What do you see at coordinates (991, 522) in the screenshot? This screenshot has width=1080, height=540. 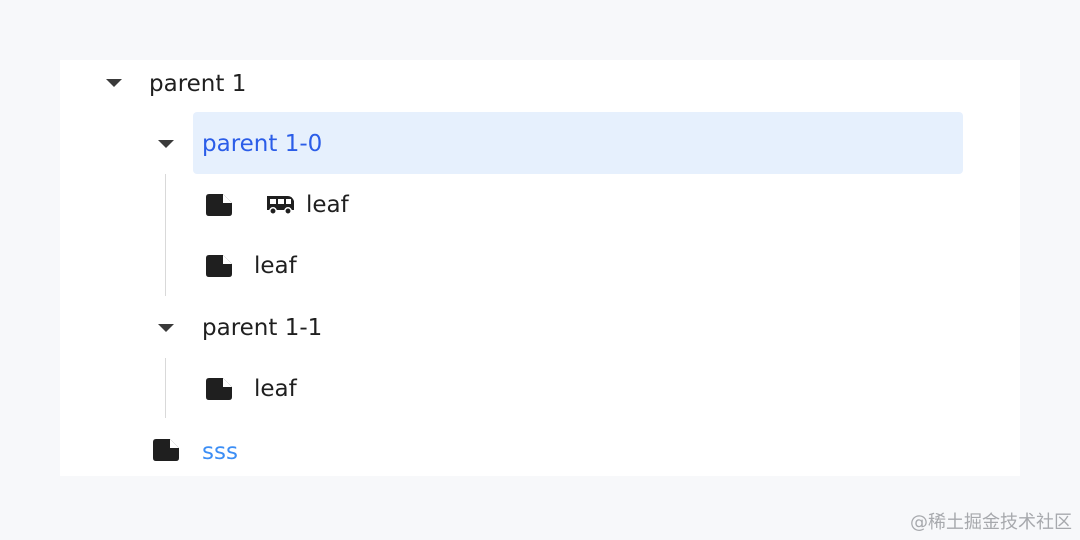 I see `watermark: @稀土掘金技术社区` at bounding box center [991, 522].